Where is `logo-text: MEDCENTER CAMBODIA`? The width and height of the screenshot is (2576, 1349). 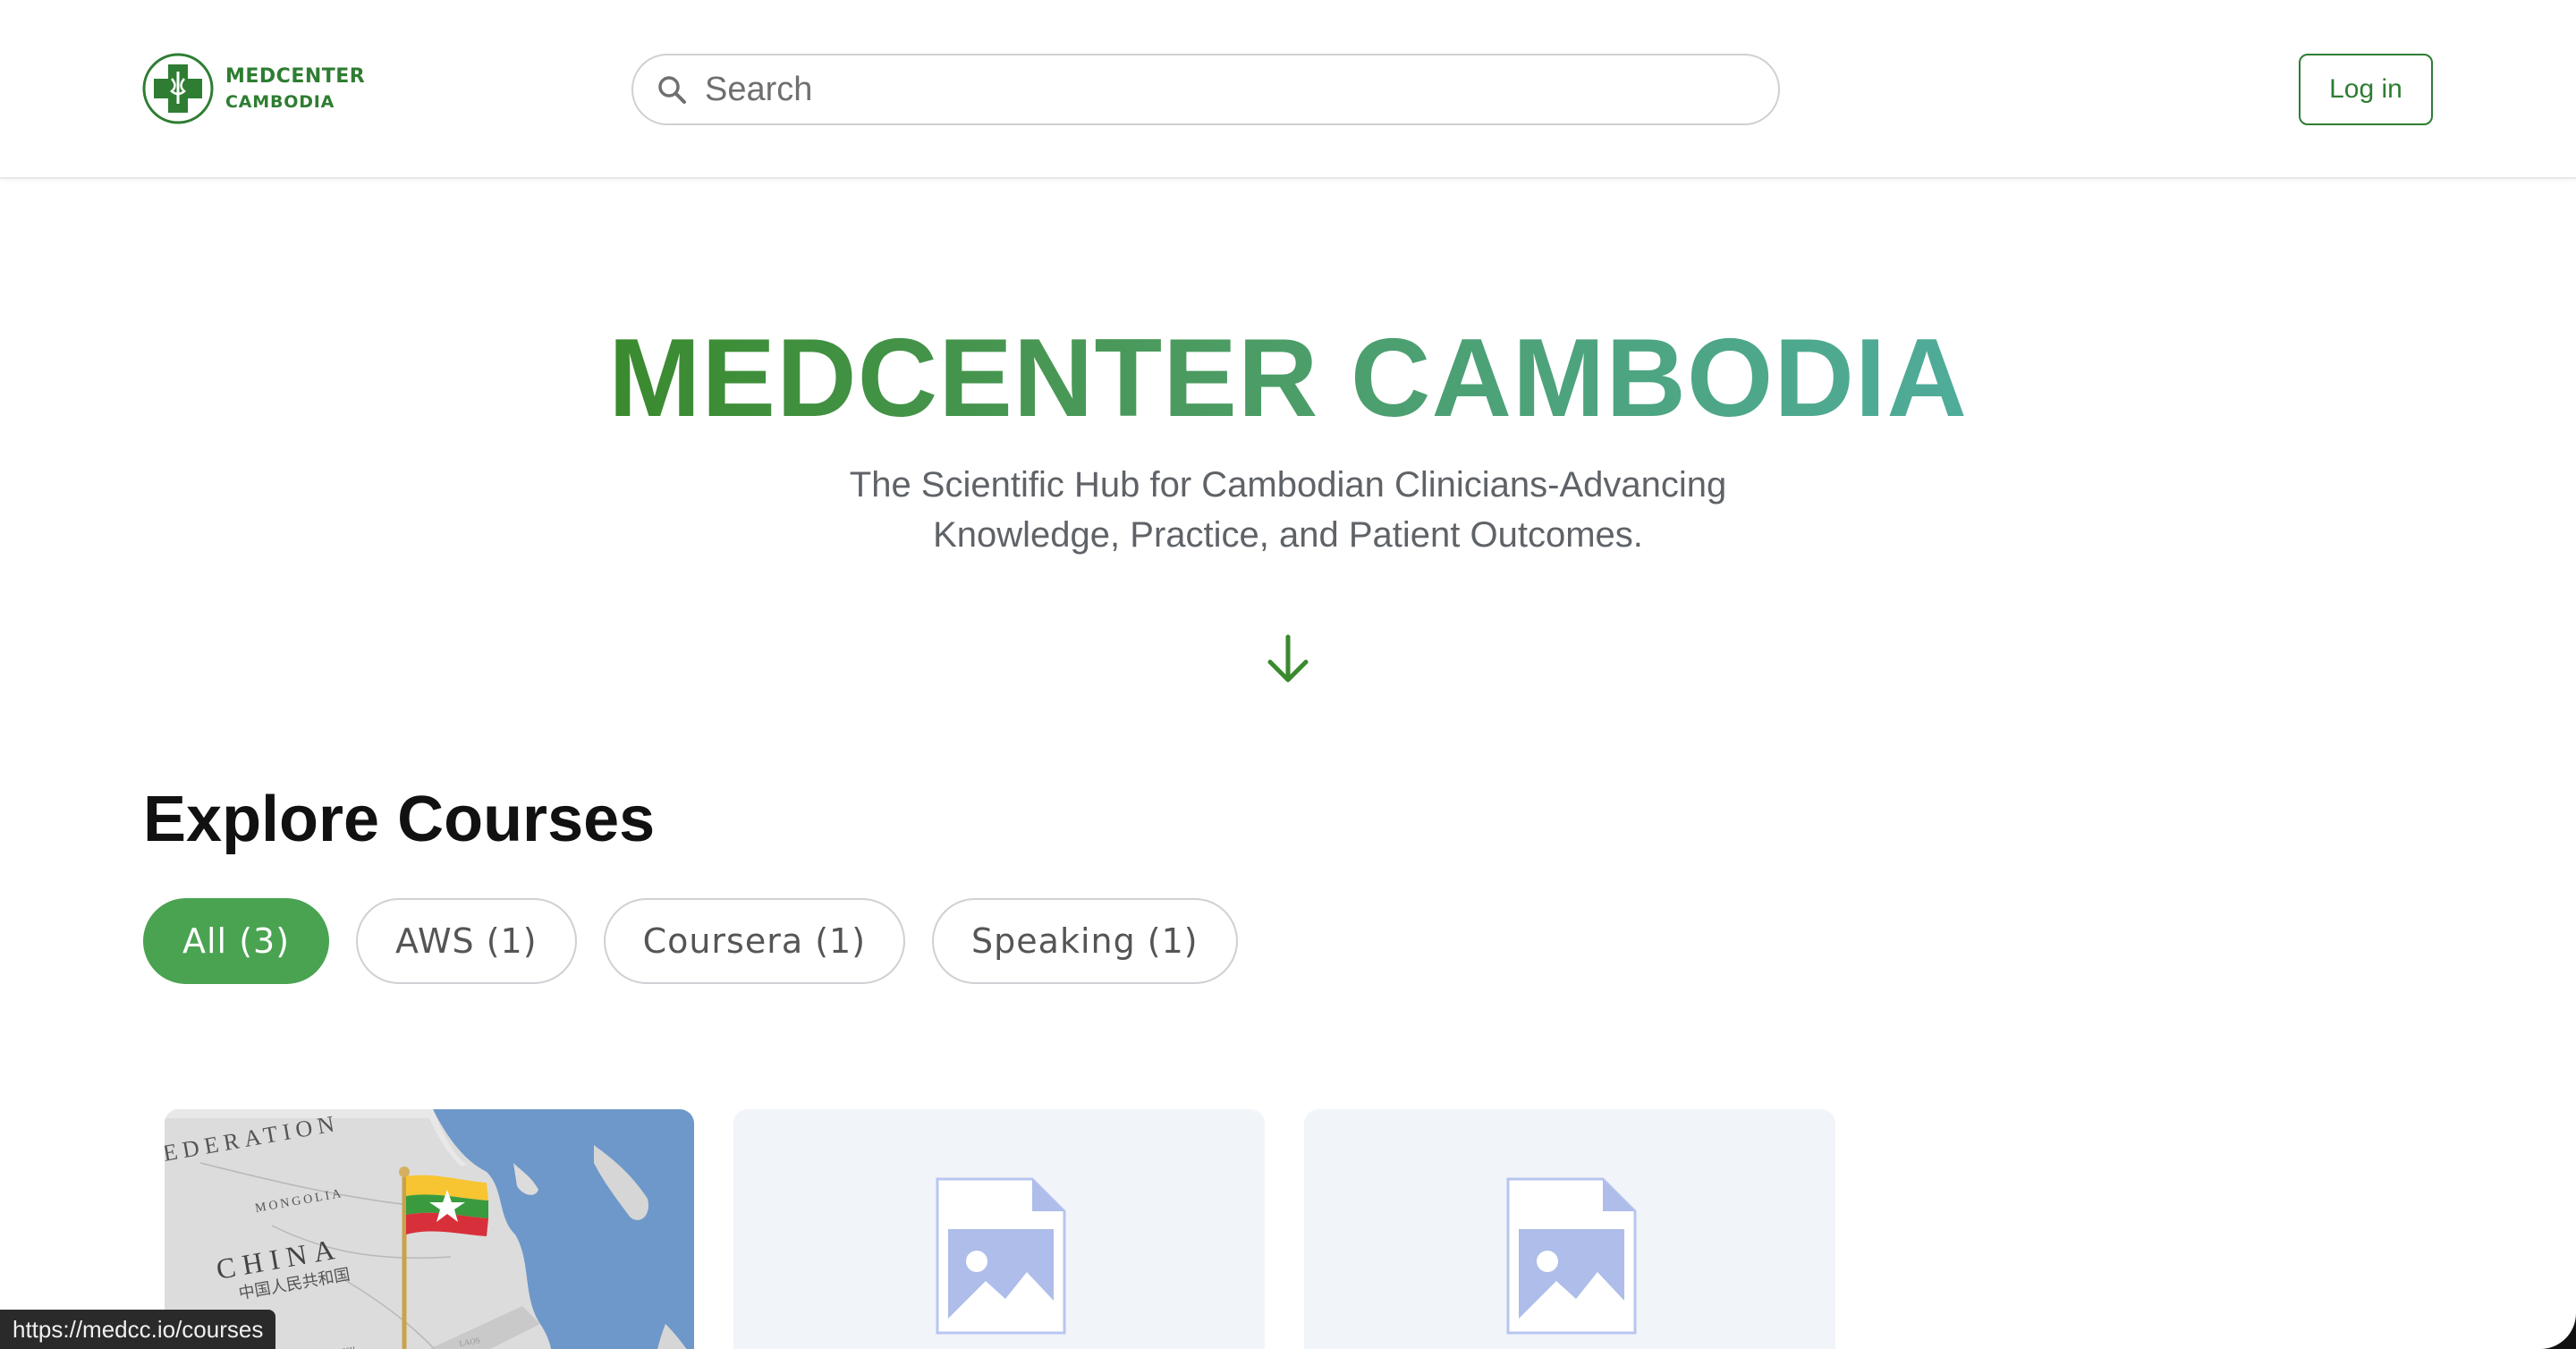 logo-text: MEDCENTER CAMBODIA is located at coordinates (295, 88).